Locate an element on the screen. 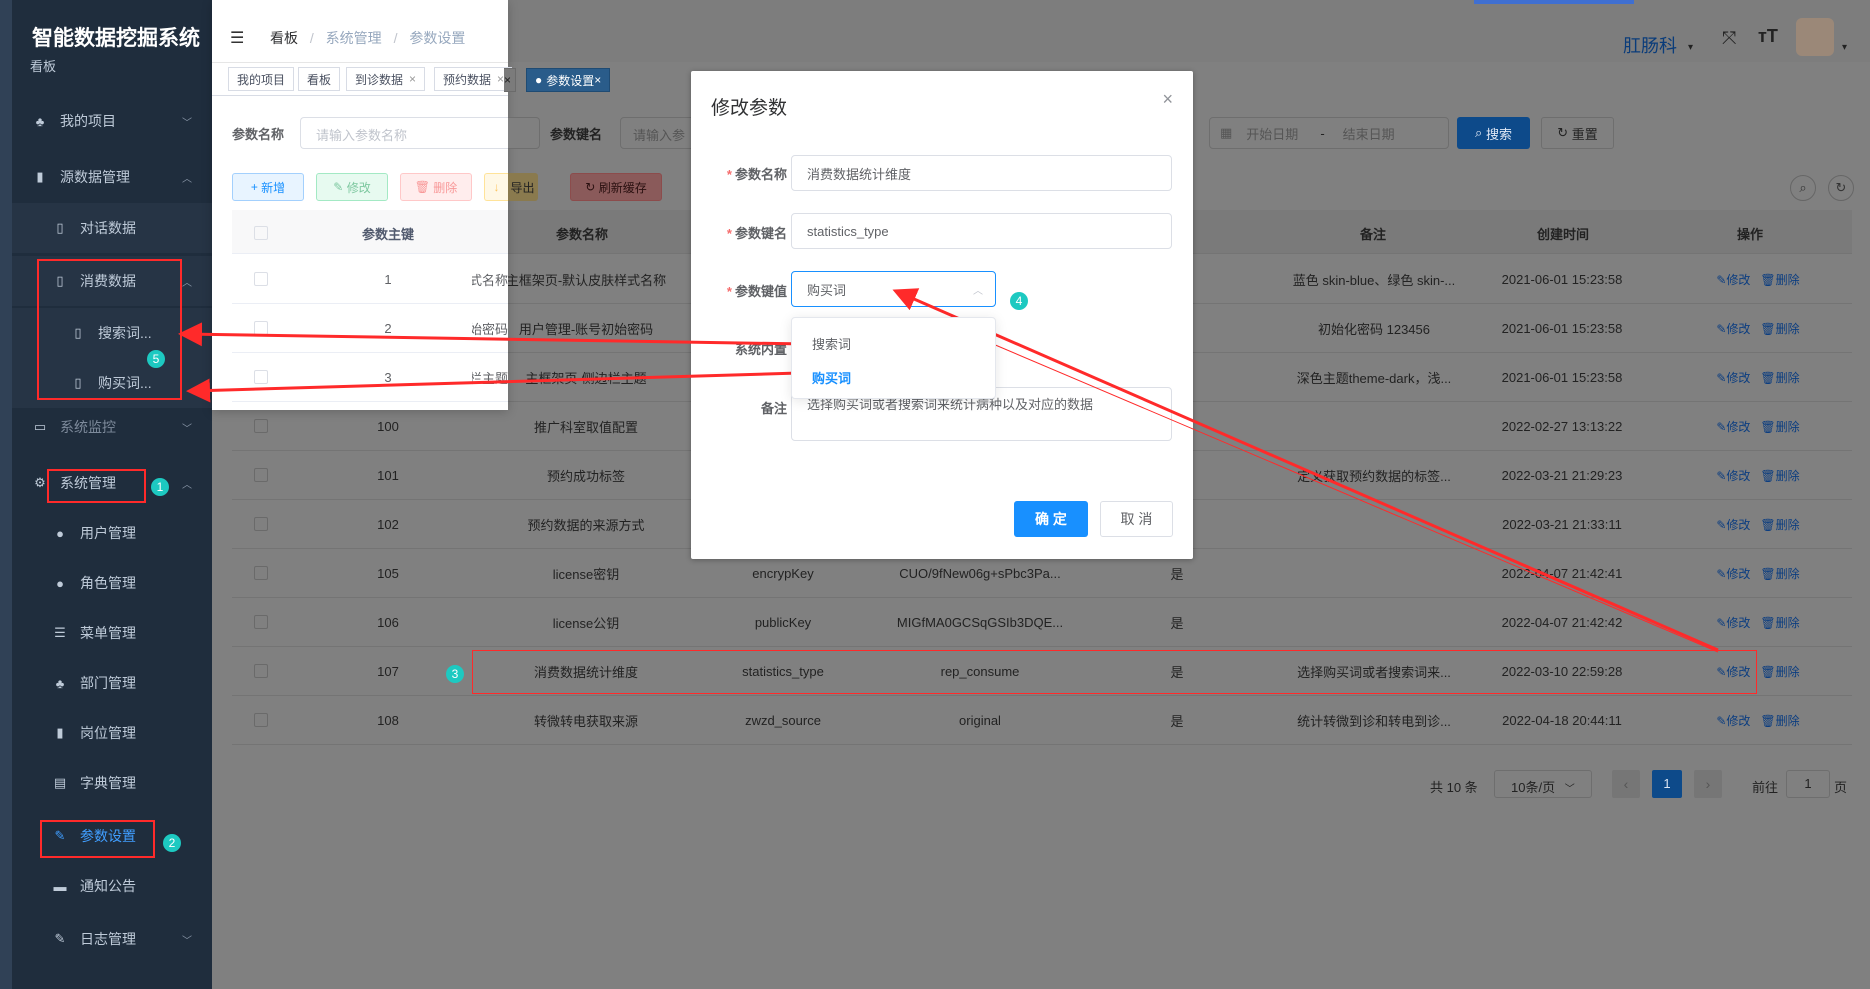 Image resolution: width=1870 pixels, height=989 pixels. arrow-thin-return is located at coordinates (1339, 491).